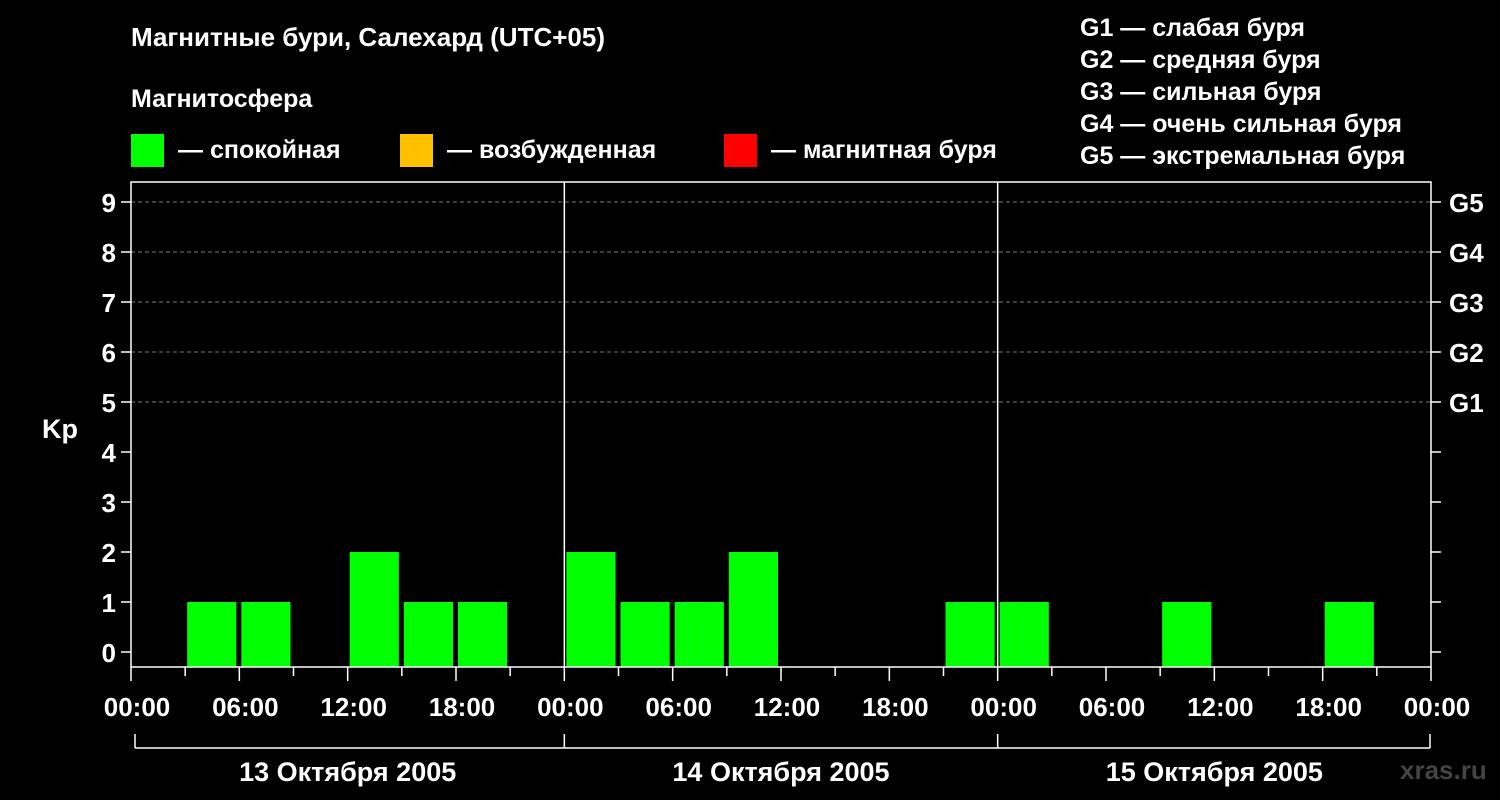 This screenshot has height=800, width=1500. What do you see at coordinates (1466, 353) in the screenshot?
I see `g-level-label: G2` at bounding box center [1466, 353].